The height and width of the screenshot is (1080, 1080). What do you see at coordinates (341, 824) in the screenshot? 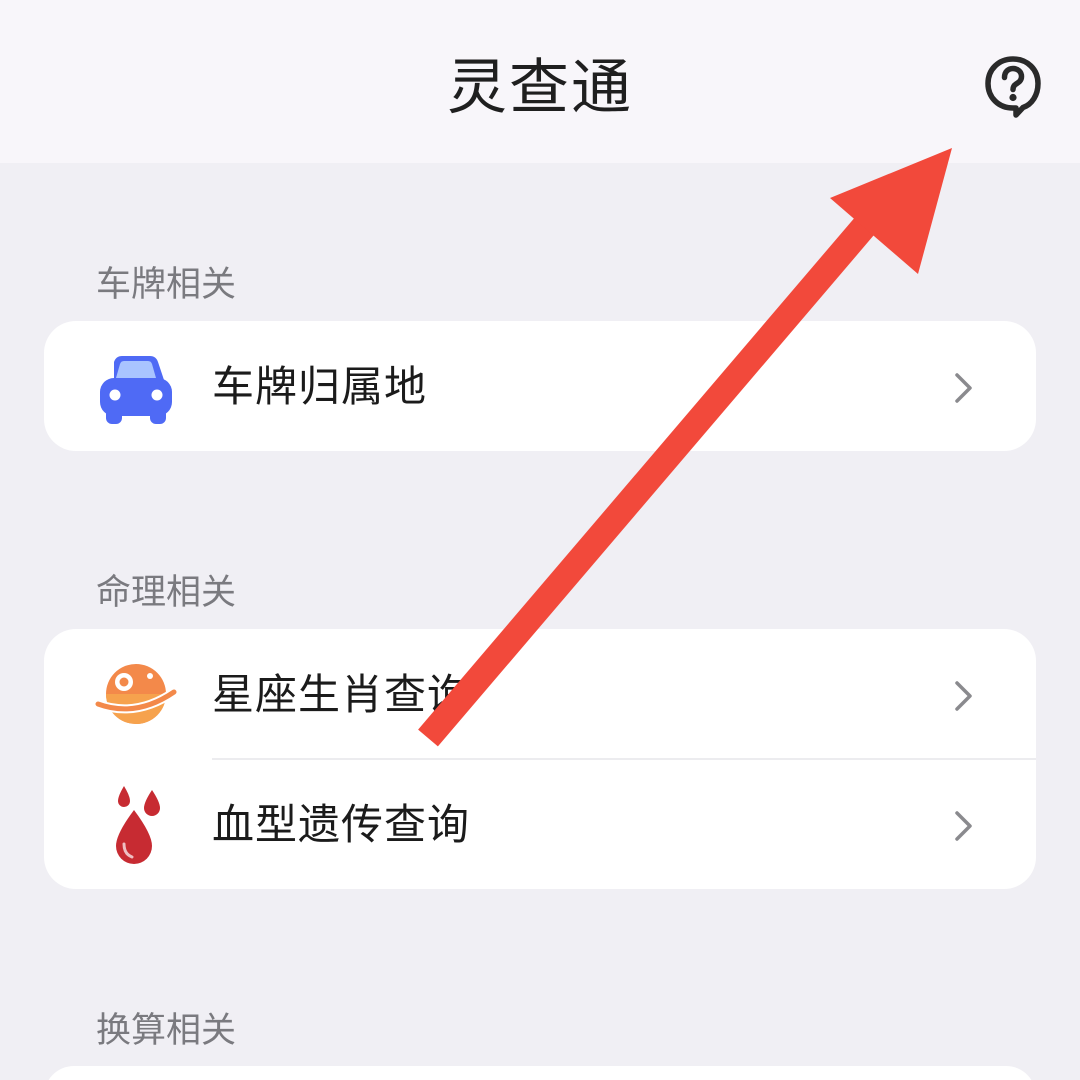
I see `item-label: 血型遗传查询` at bounding box center [341, 824].